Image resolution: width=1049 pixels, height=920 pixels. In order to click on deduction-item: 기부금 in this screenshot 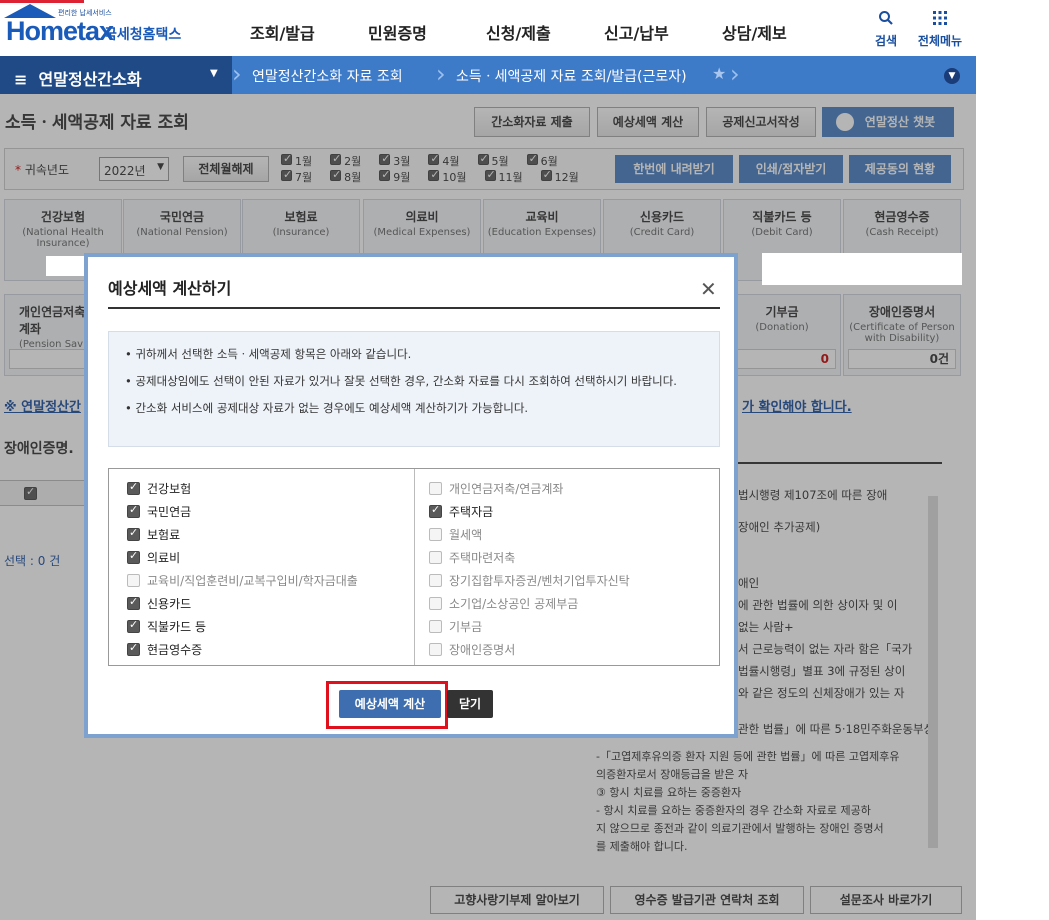, I will do `click(581, 626)`.